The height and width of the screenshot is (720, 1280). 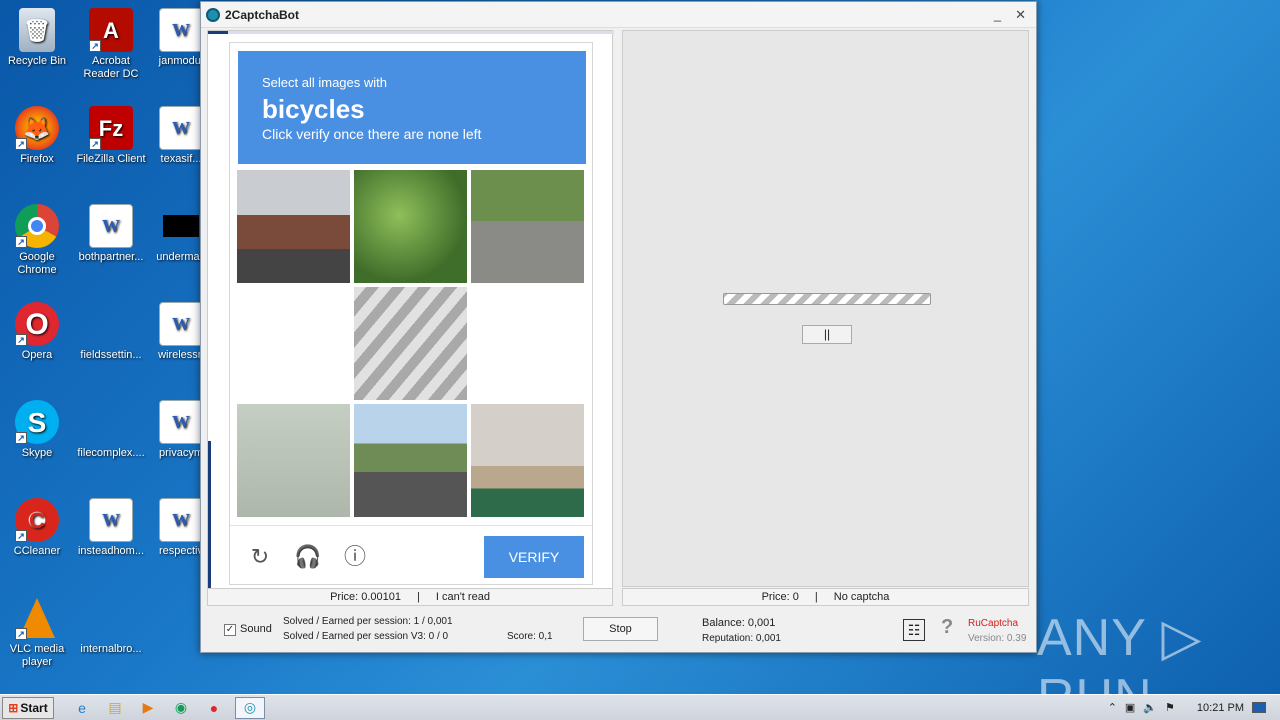 What do you see at coordinates (739, 623) in the screenshot?
I see `balance-label: Balance: 0,001` at bounding box center [739, 623].